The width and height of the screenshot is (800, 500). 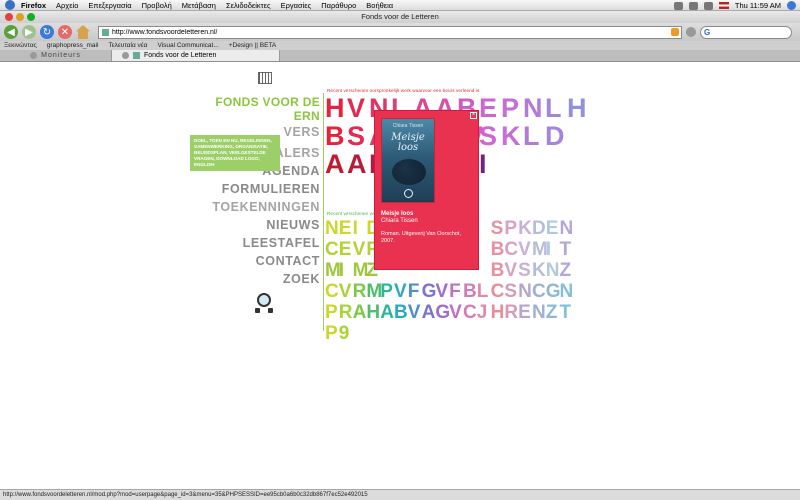 I want to click on menu-go: Μετάβαση, so click(x=199, y=5).